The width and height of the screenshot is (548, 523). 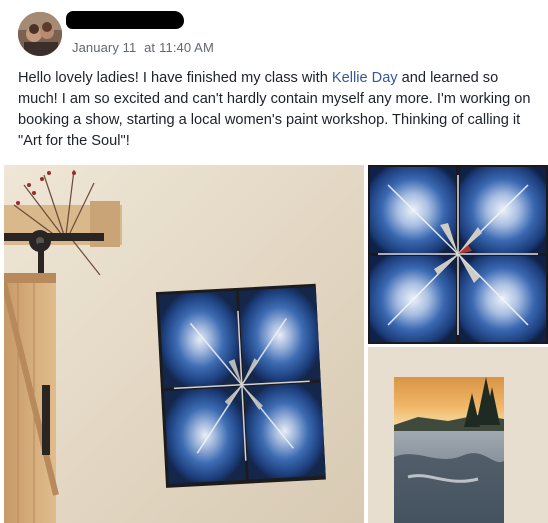 What do you see at coordinates (143, 47) in the screenshot?
I see `post-timestamp: January 11 at 11:40 AM` at bounding box center [143, 47].